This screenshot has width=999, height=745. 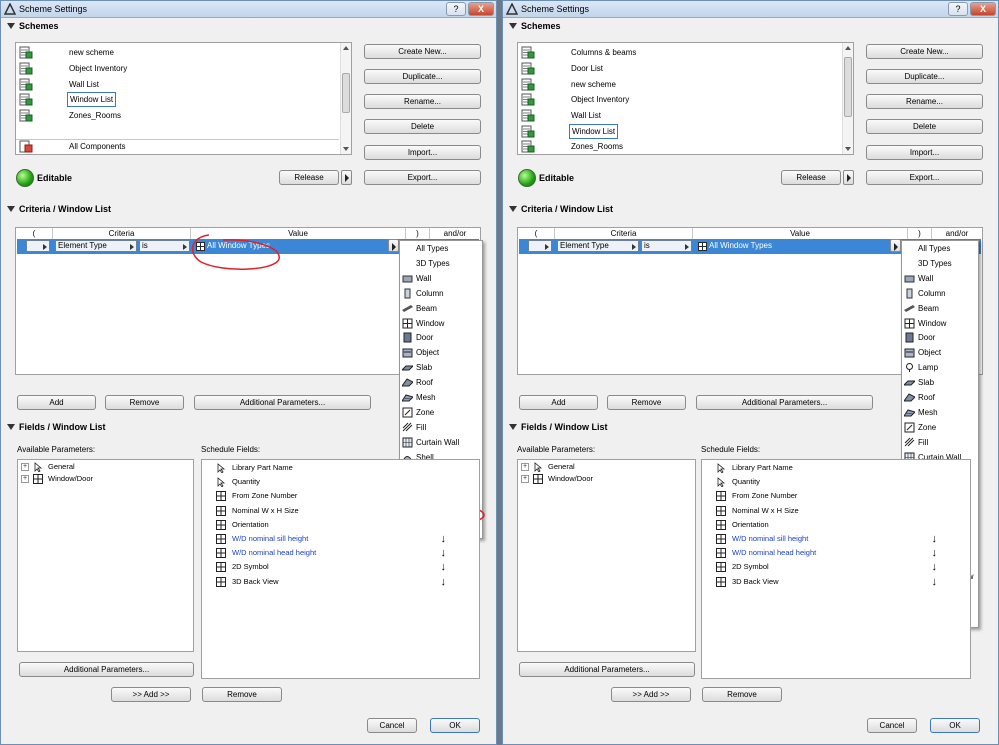 What do you see at coordinates (481, 9) in the screenshot?
I see `close-button: X` at bounding box center [481, 9].